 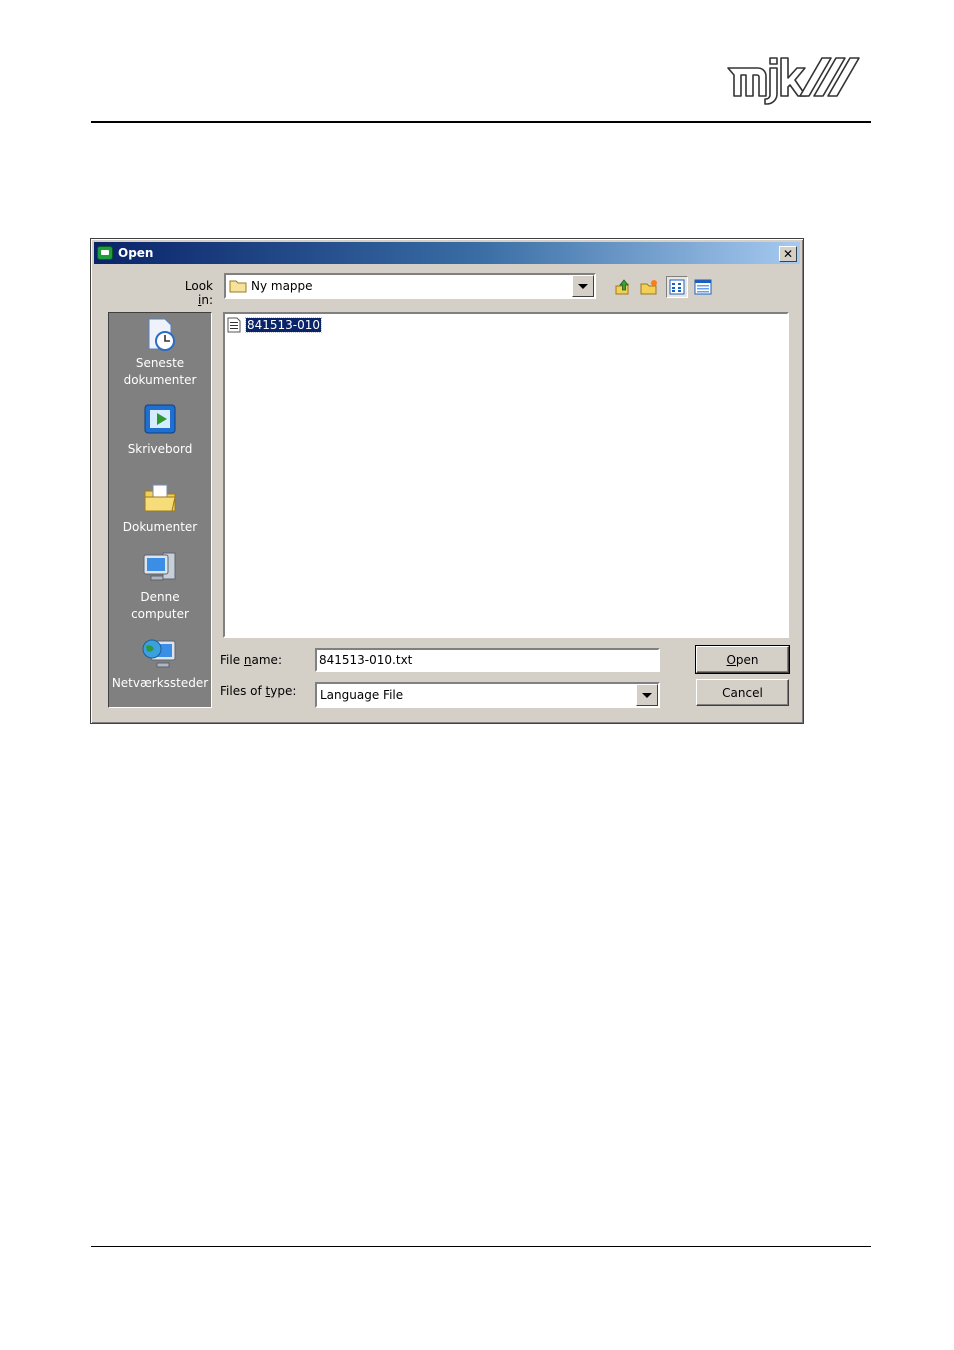 I want to click on desktop-icon, so click(x=160, y=419).